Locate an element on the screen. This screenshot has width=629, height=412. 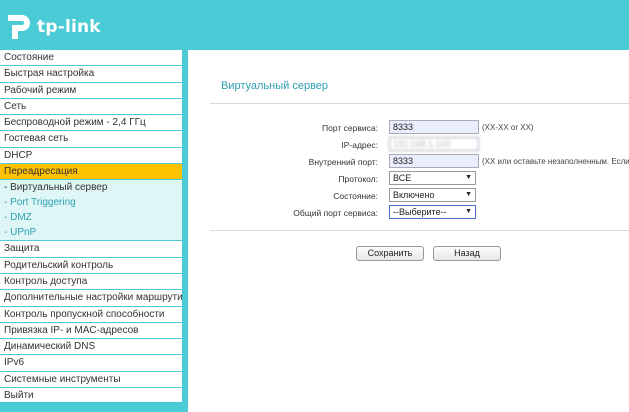
service-port-hint: (XX-XX or XX) is located at coordinates (508, 127).